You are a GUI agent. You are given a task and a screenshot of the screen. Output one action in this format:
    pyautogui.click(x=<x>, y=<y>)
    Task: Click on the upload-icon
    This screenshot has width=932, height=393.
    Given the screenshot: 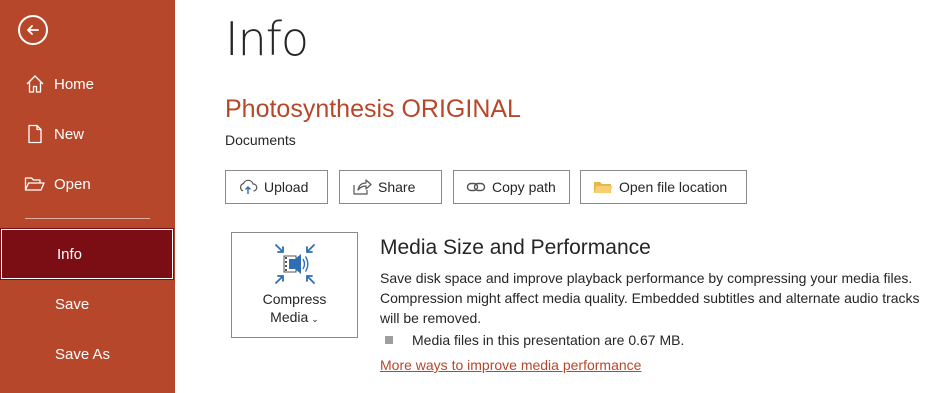 What is the action you would take?
    pyautogui.click(x=248, y=187)
    